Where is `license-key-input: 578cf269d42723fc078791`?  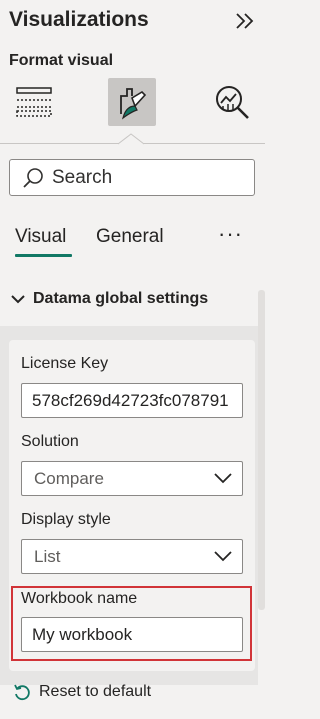
license-key-input: 578cf269d42723fc078791 is located at coordinates (132, 400).